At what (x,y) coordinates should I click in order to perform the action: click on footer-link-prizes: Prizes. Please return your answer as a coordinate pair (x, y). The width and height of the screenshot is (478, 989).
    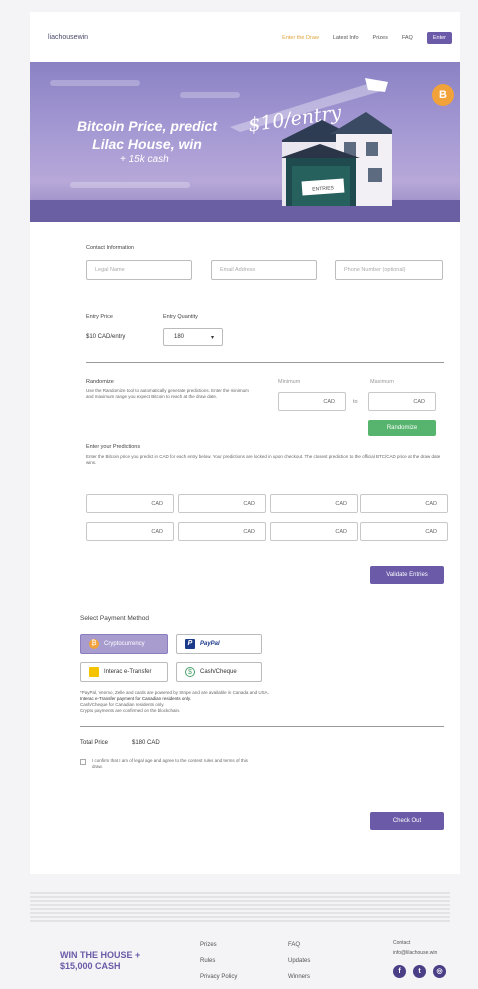
    Looking at the image, I should click on (208, 945).